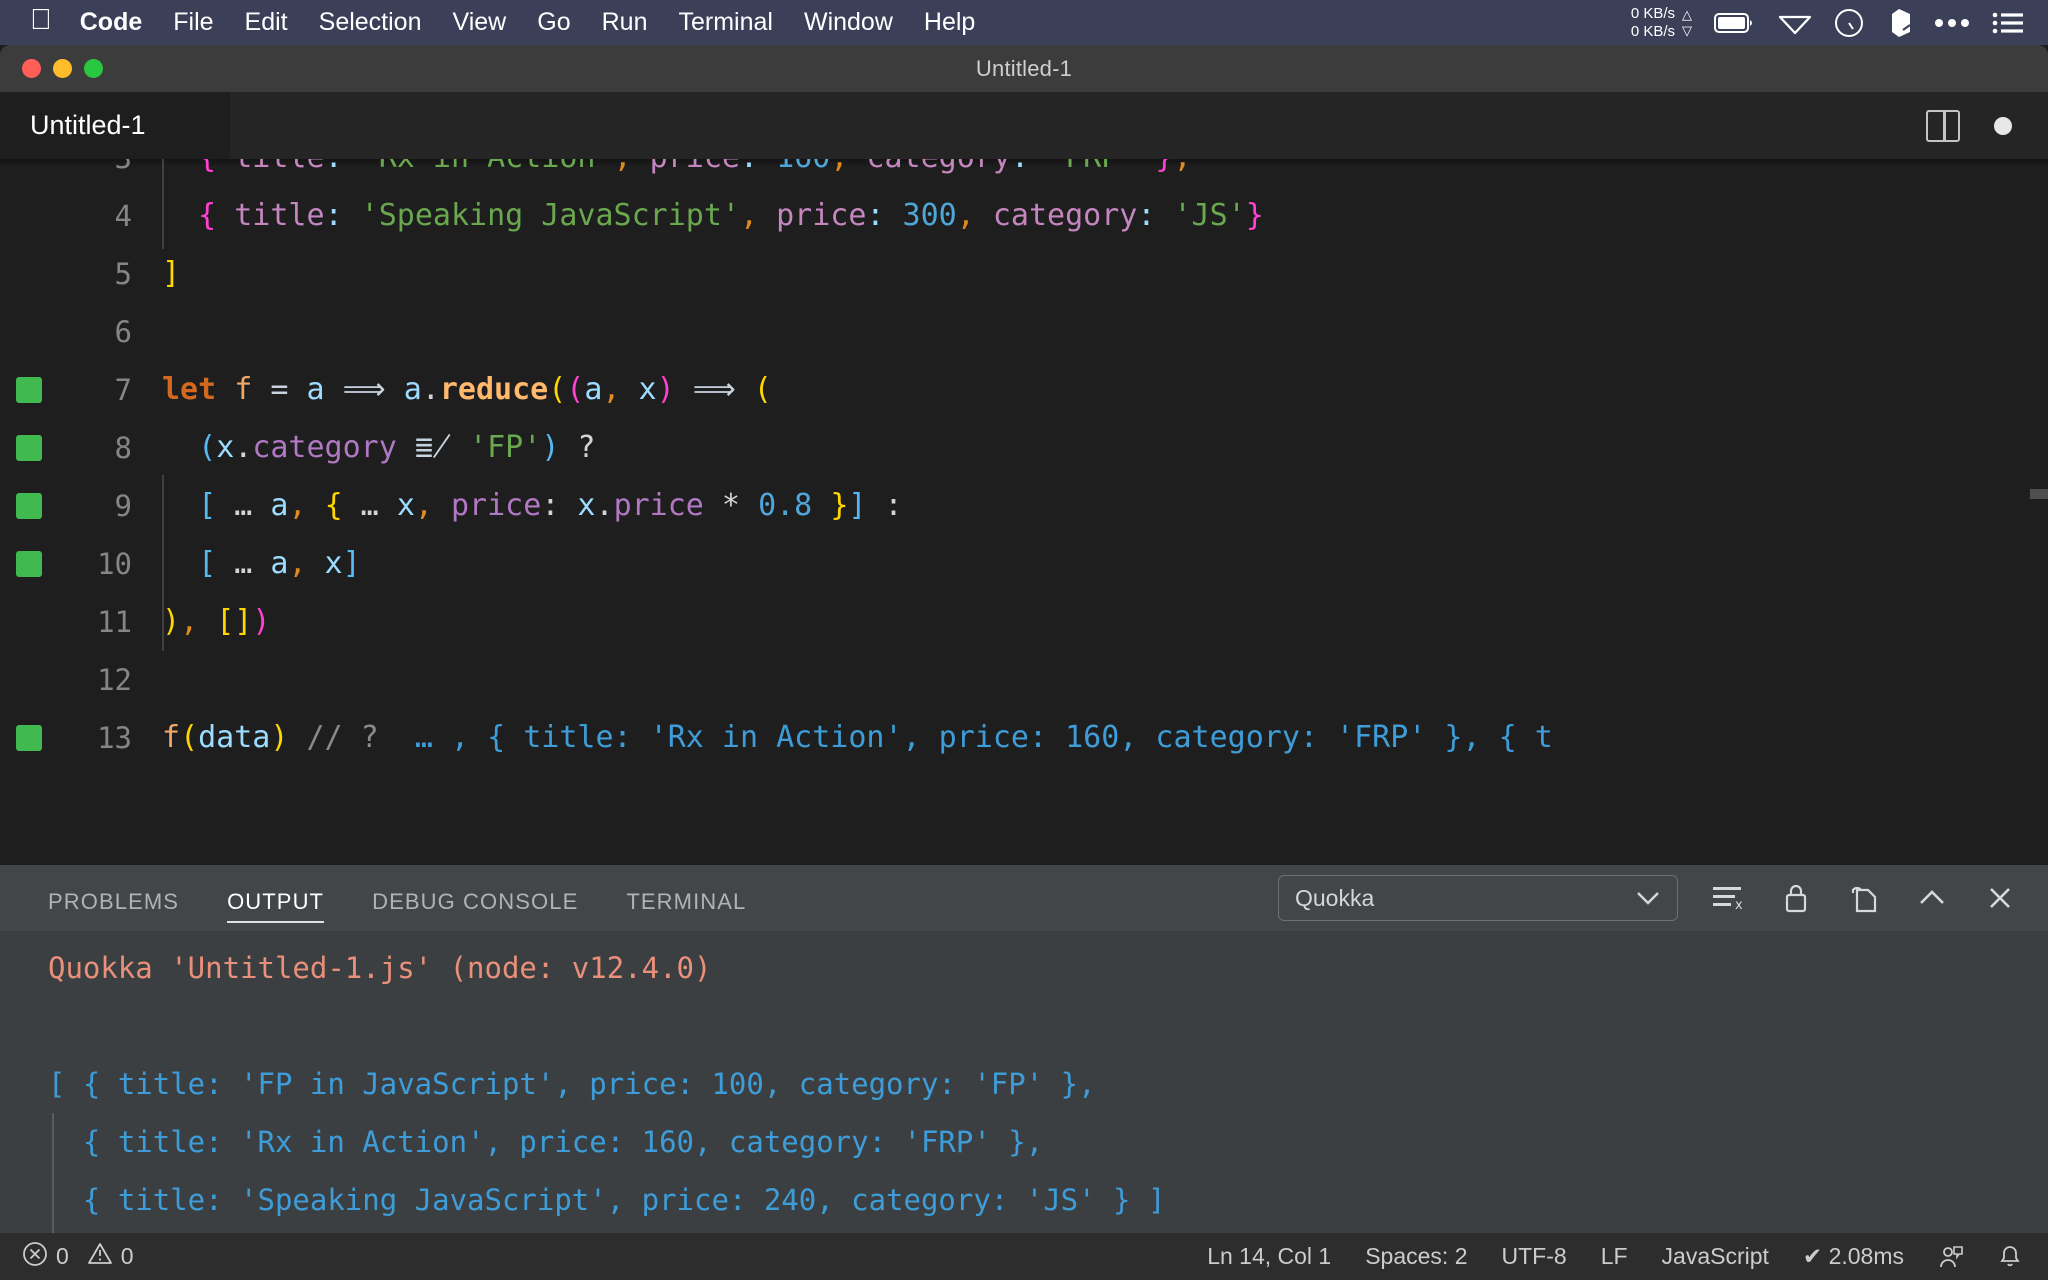 The image size is (2048, 1280). What do you see at coordinates (884, 505) in the screenshot?
I see `code-token: :` at bounding box center [884, 505].